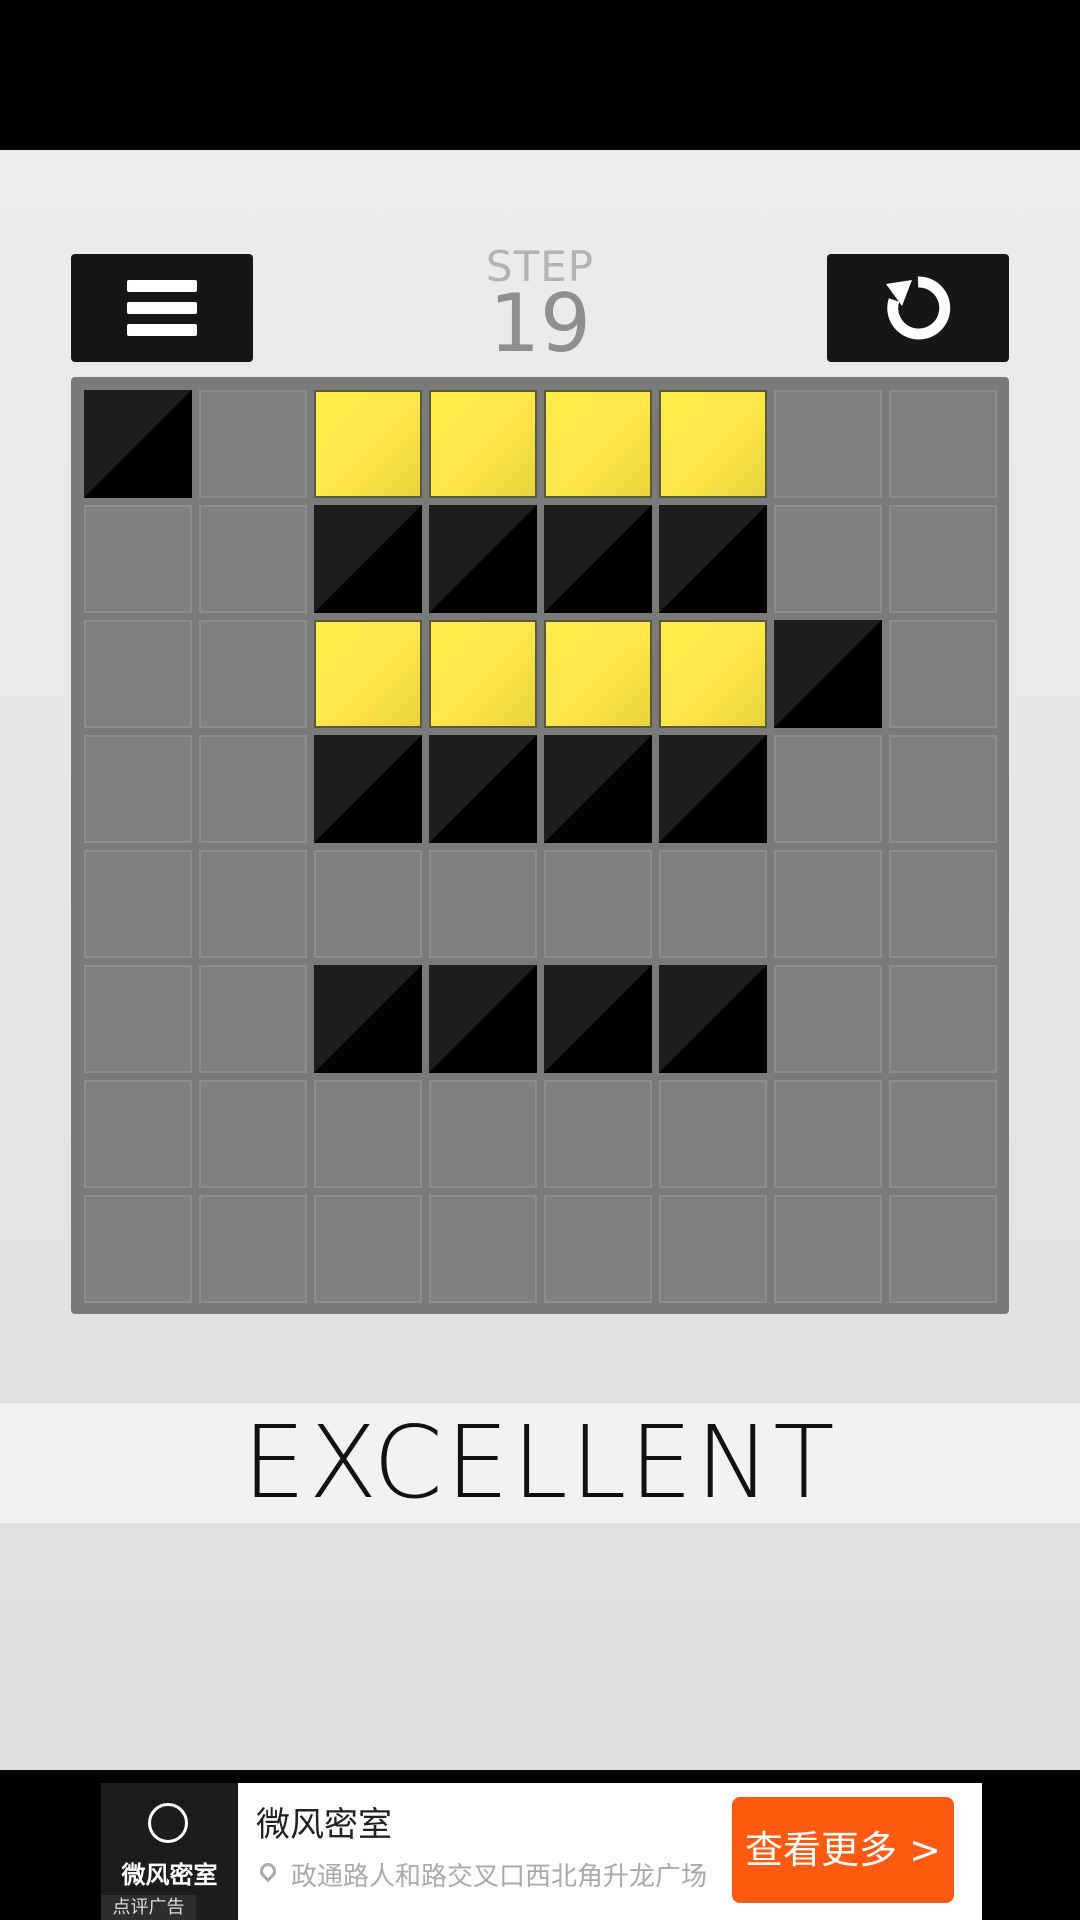 The height and width of the screenshot is (1920, 1080). What do you see at coordinates (168, 1823) in the screenshot?
I see `ad-logo-mark-icon` at bounding box center [168, 1823].